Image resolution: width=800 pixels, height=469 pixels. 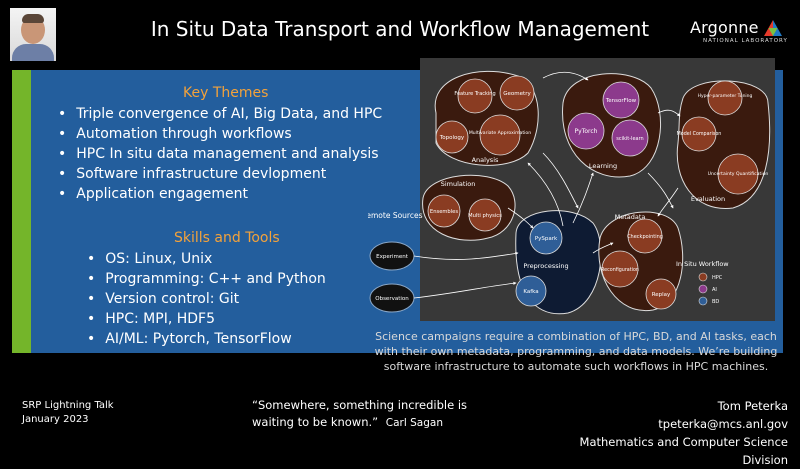 I want to click on logo-word: Argonne, so click(x=724, y=27).